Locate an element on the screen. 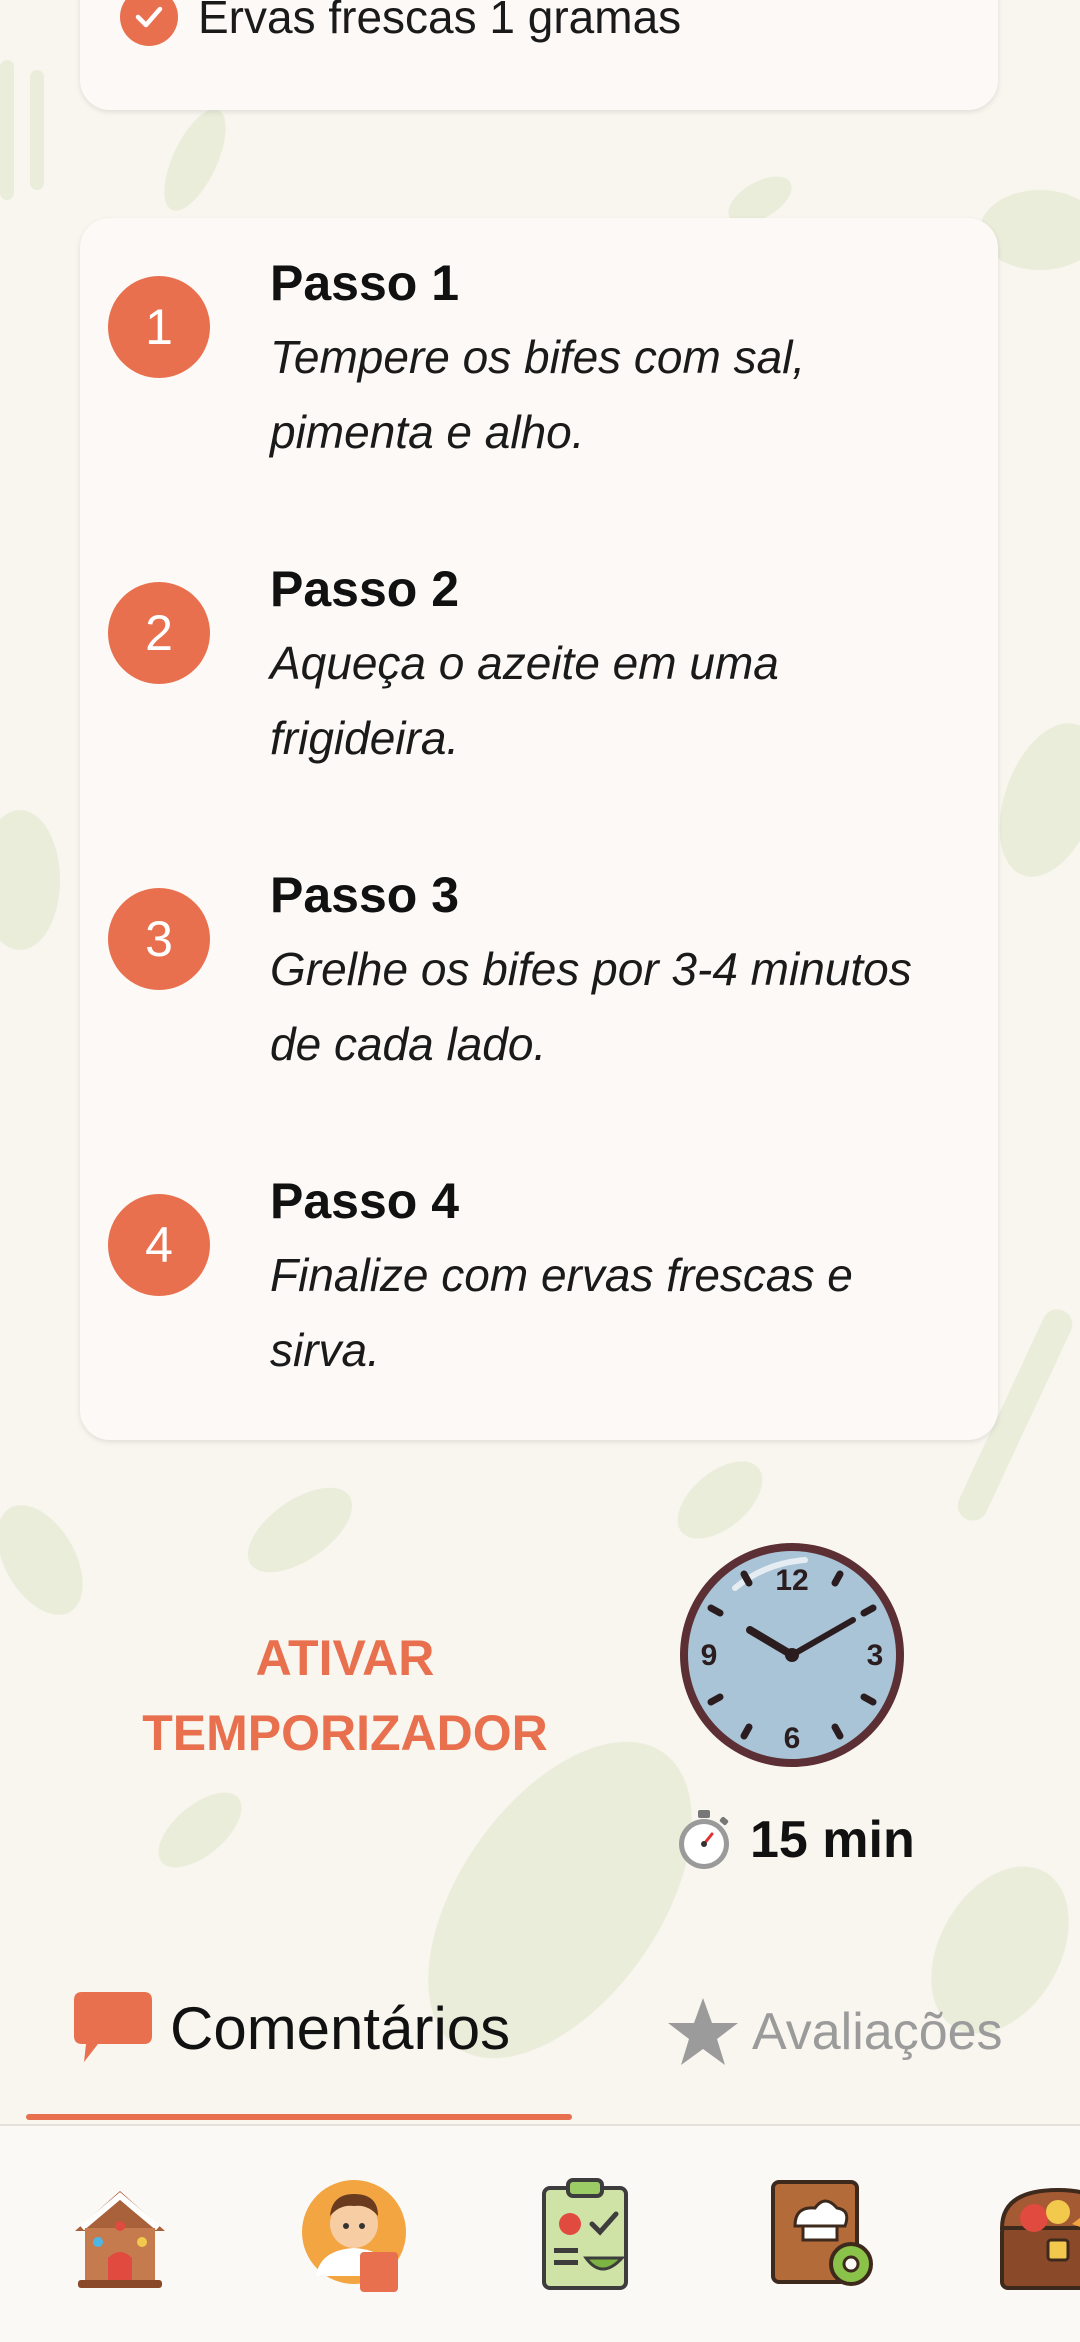 This screenshot has height=2342, width=1080. step-description-line: Aqueça o azeite em uma is located at coordinates (524, 663).